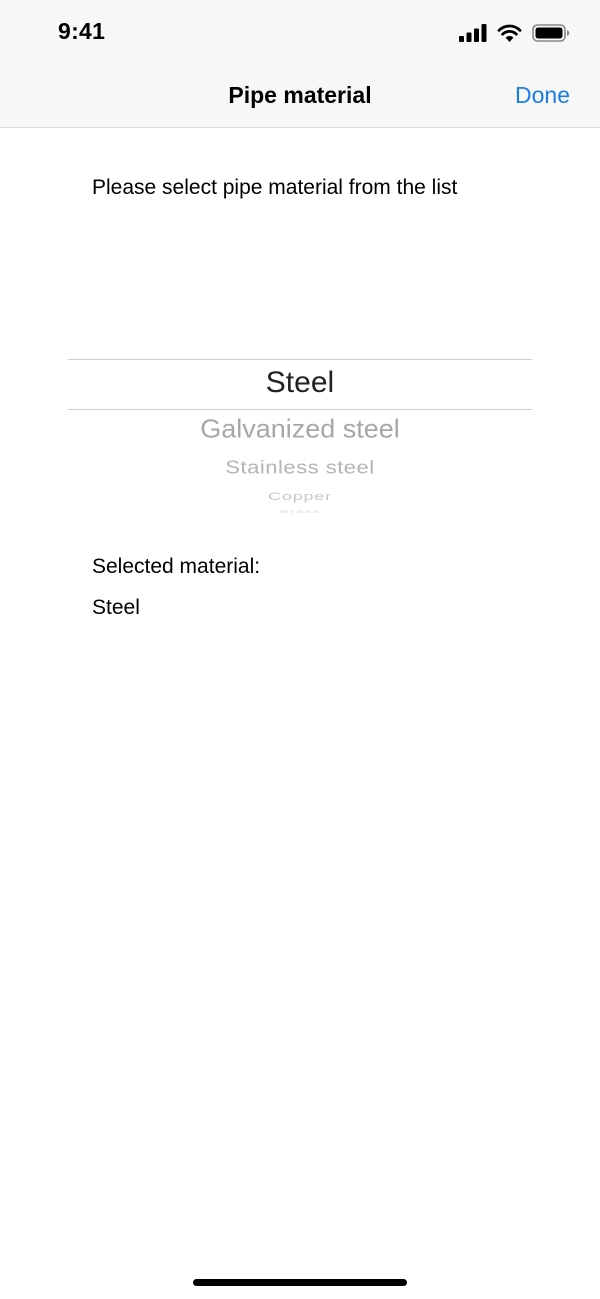 The width and height of the screenshot is (600, 1299). I want to click on picker-selection-bottom-line, so click(300, 409).